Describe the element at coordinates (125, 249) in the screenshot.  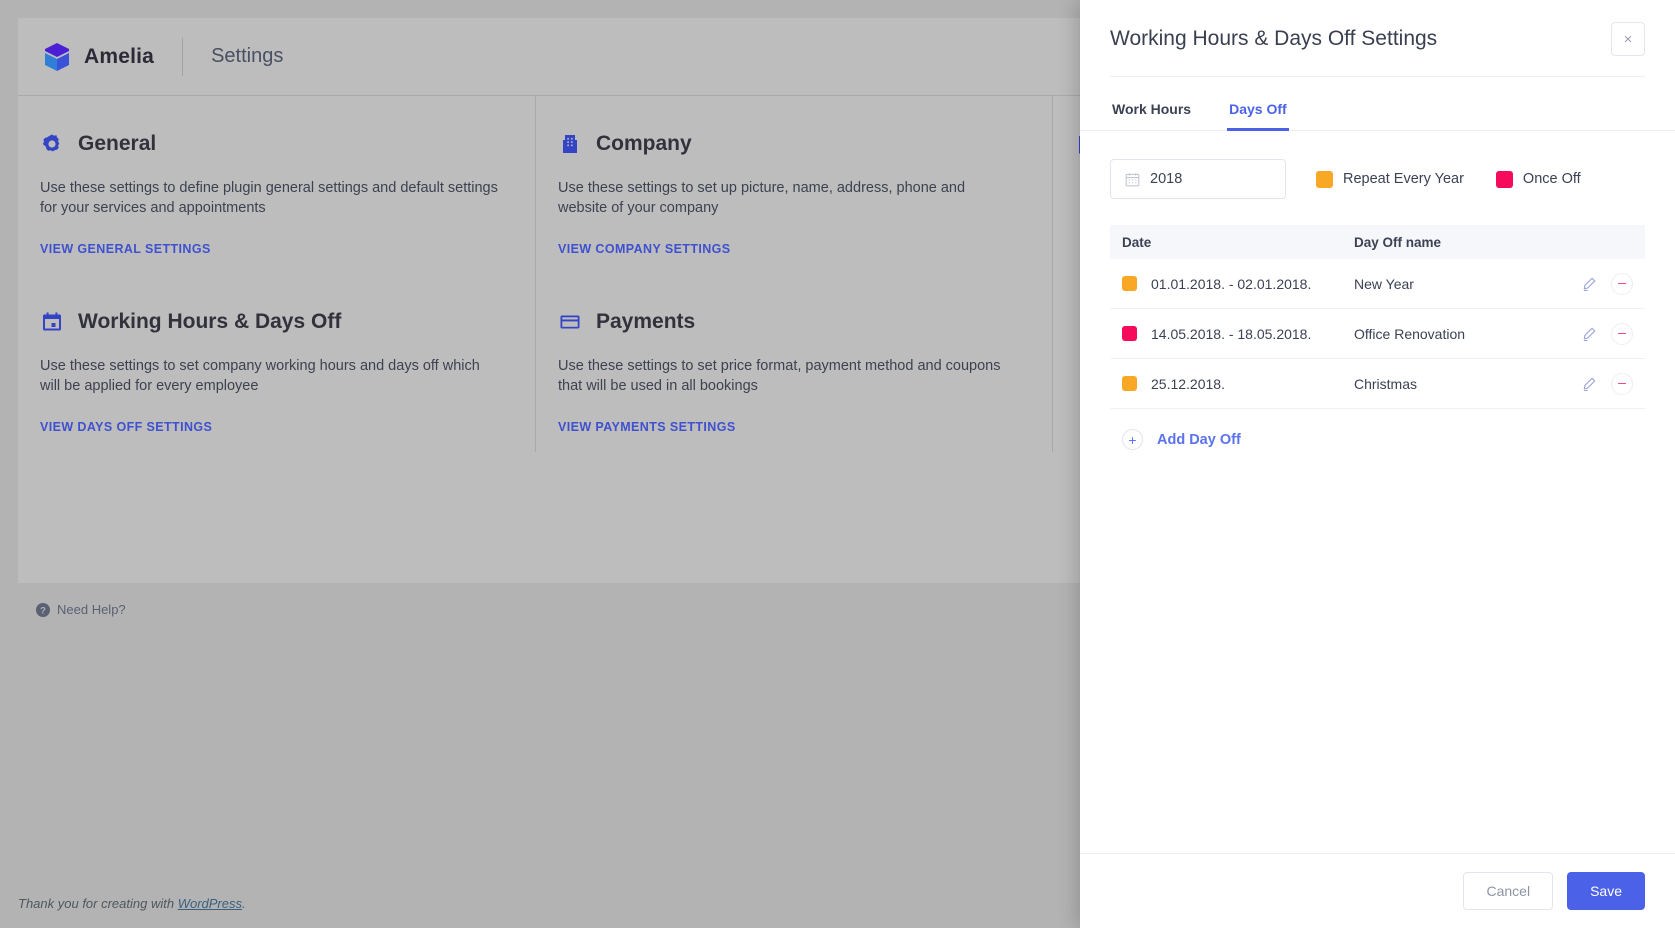
I see `view-general-settings-link: VIEW GENERAL SETTINGS` at that location.